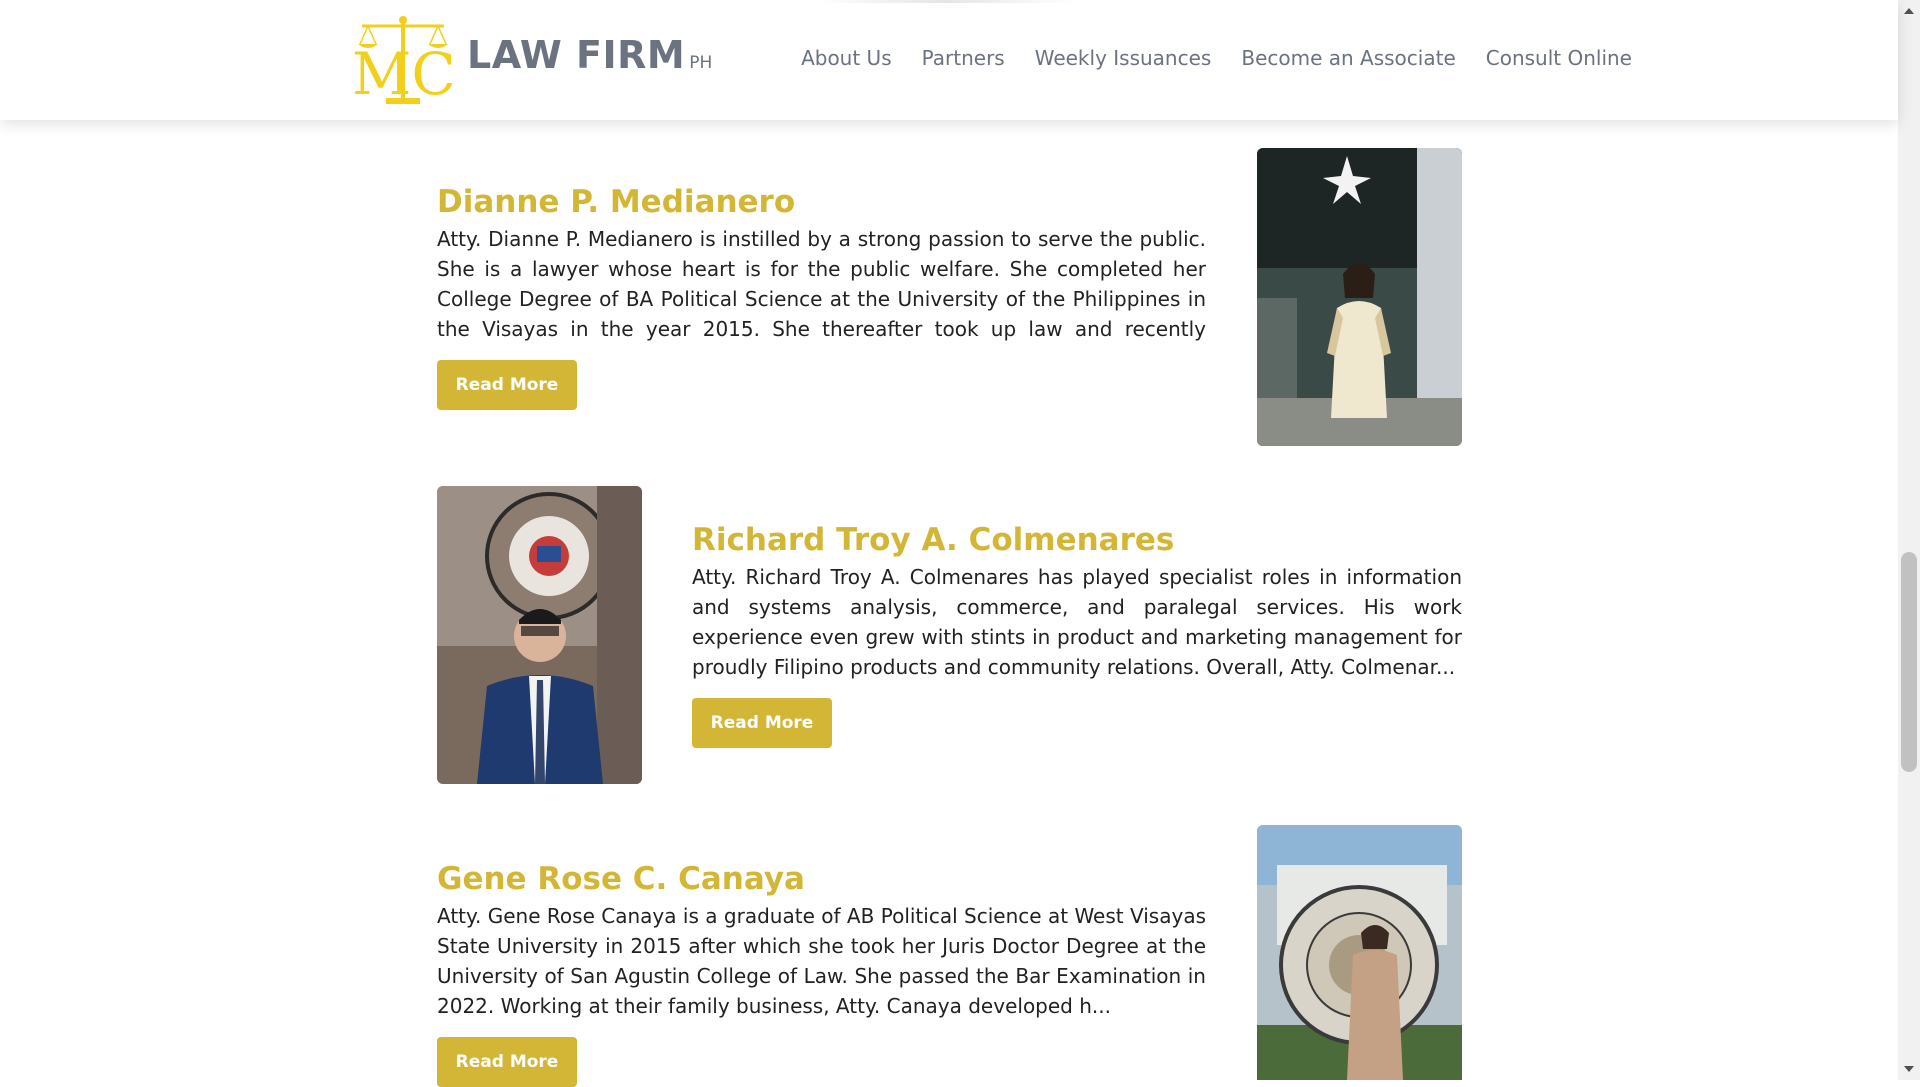  I want to click on profile-name: Richard Troy A. Colmenares, so click(933, 540).